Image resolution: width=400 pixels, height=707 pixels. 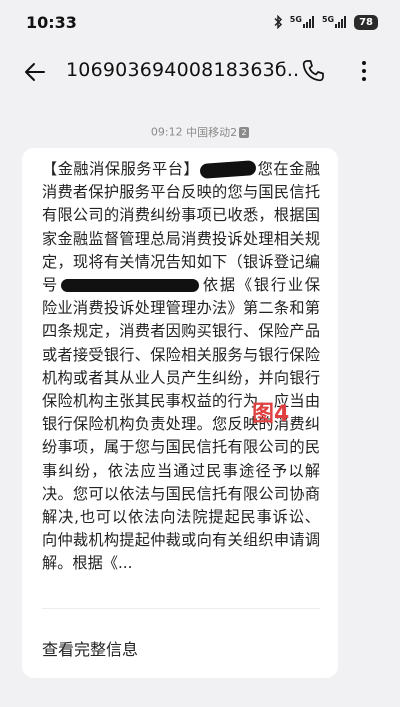 I want to click on view-full-message-link: 查看完整信息, so click(x=90, y=648).